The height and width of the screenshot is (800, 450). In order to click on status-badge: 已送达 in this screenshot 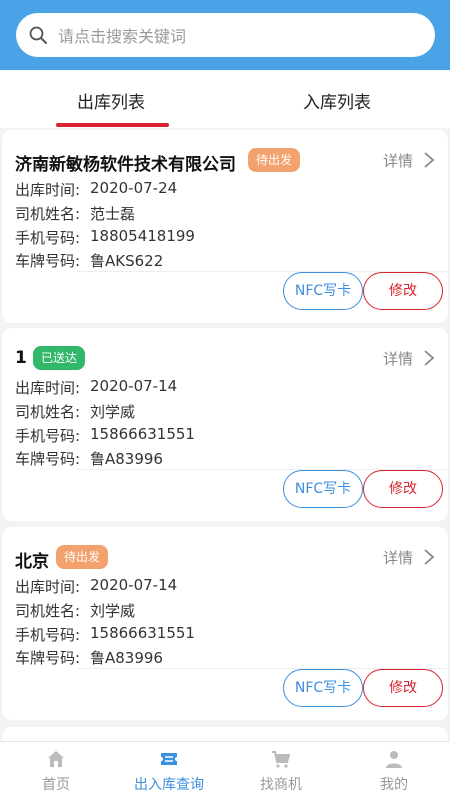, I will do `click(59, 358)`.